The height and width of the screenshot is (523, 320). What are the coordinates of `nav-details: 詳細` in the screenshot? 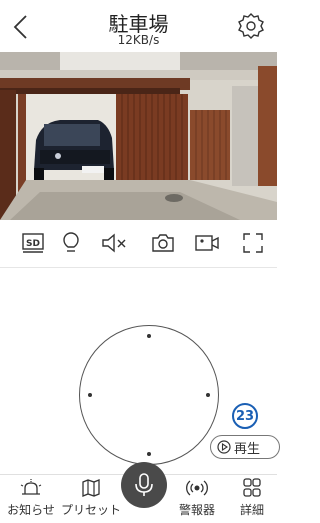 It's located at (252, 500).